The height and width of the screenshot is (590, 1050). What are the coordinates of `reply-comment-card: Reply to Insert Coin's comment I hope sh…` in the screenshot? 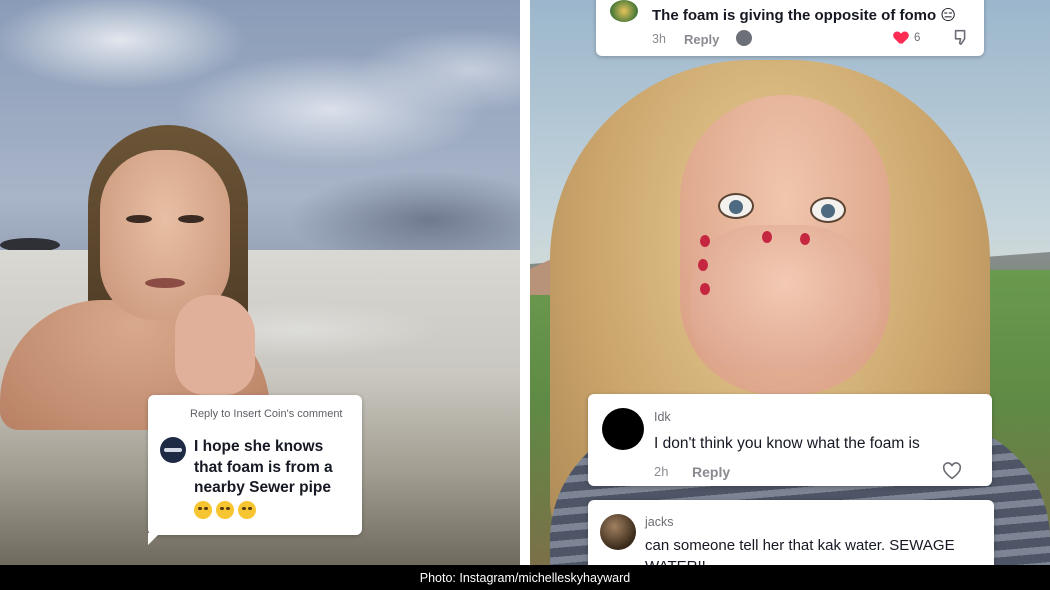 It's located at (255, 470).